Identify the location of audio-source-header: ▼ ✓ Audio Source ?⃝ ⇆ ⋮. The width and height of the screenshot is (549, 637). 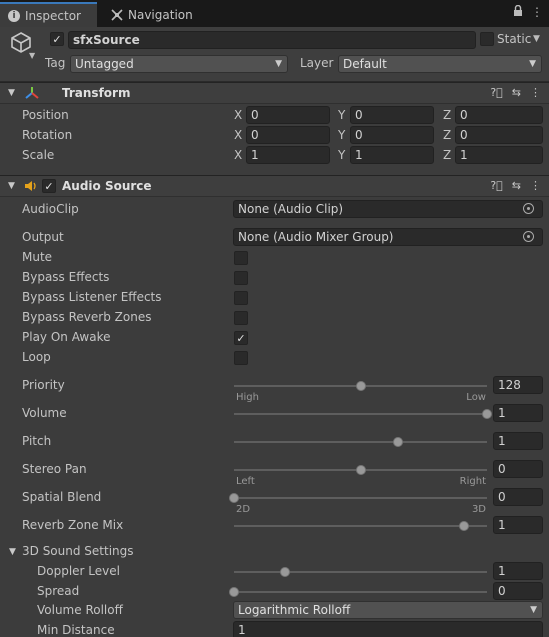
(274, 186).